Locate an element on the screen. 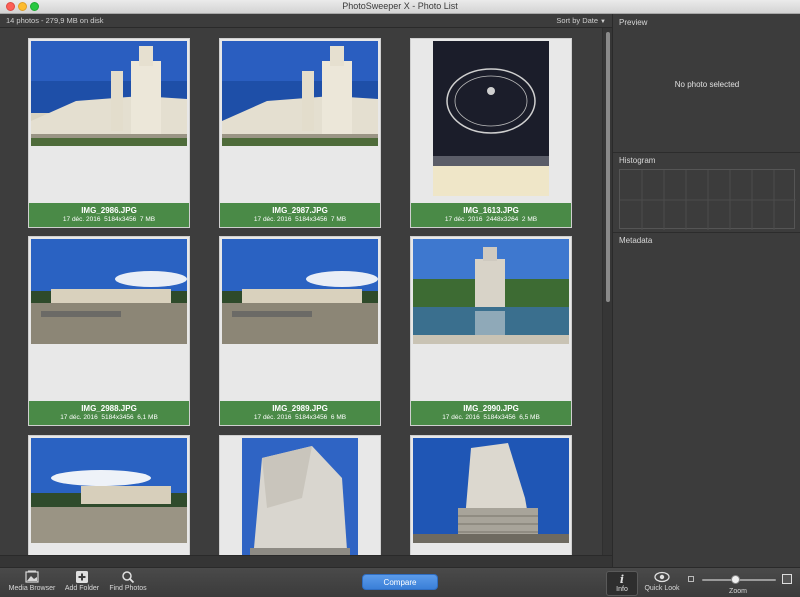 Image resolution: width=800 pixels, height=597 pixels. photo-card: IMG_2989.JPG 17 déc. 2016 5184x3456 6 MB is located at coordinates (300, 331).